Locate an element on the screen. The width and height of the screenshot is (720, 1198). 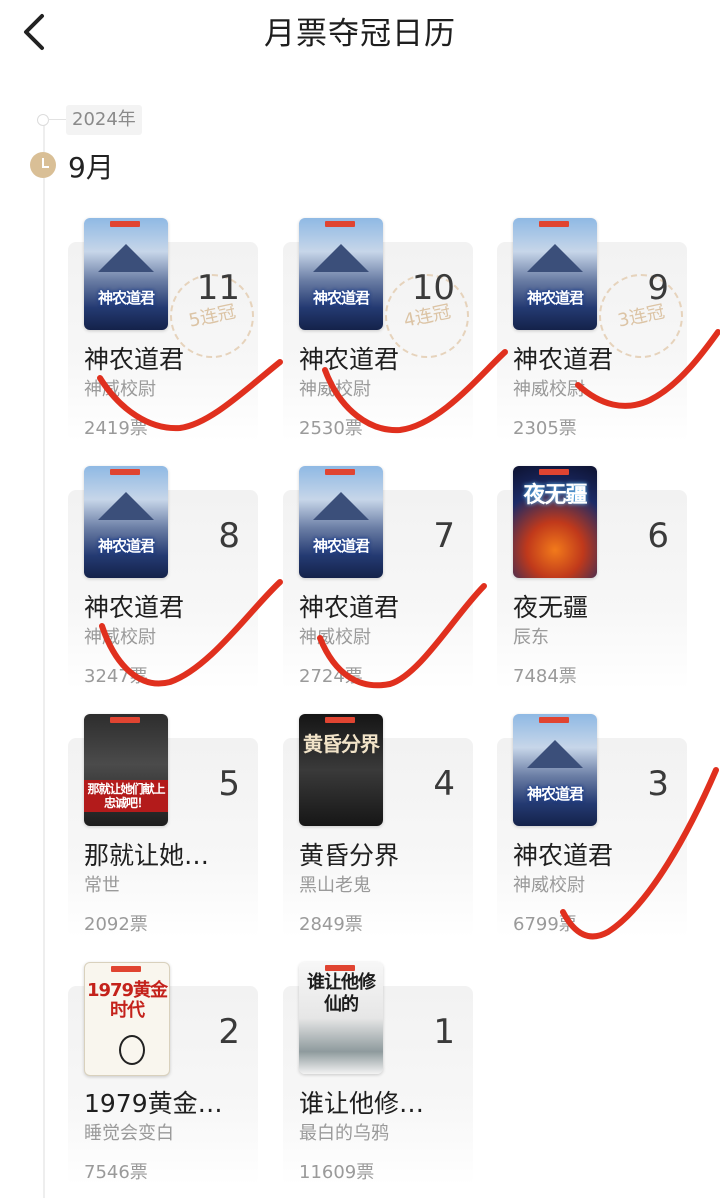
cover-title: 黄昏分界 is located at coordinates (341, 744).